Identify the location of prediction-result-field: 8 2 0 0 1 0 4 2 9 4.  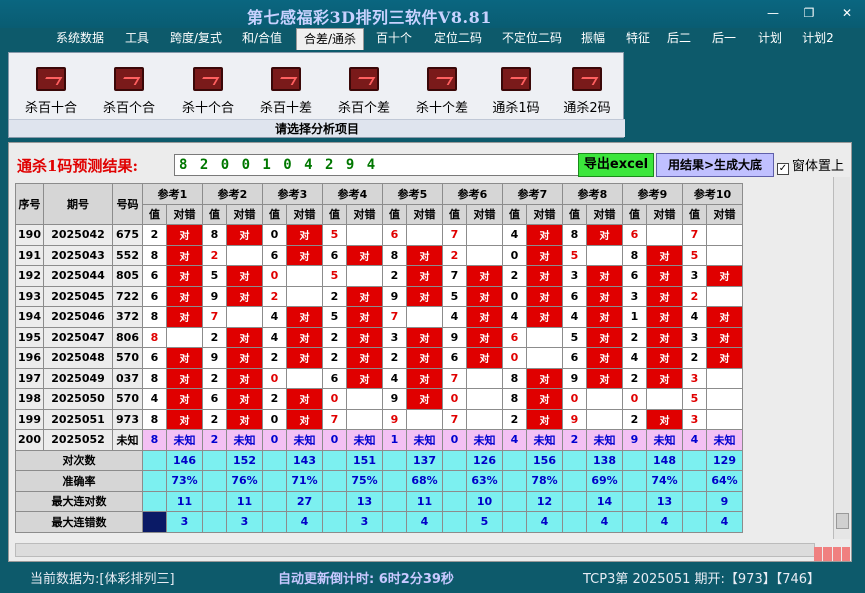
(377, 165).